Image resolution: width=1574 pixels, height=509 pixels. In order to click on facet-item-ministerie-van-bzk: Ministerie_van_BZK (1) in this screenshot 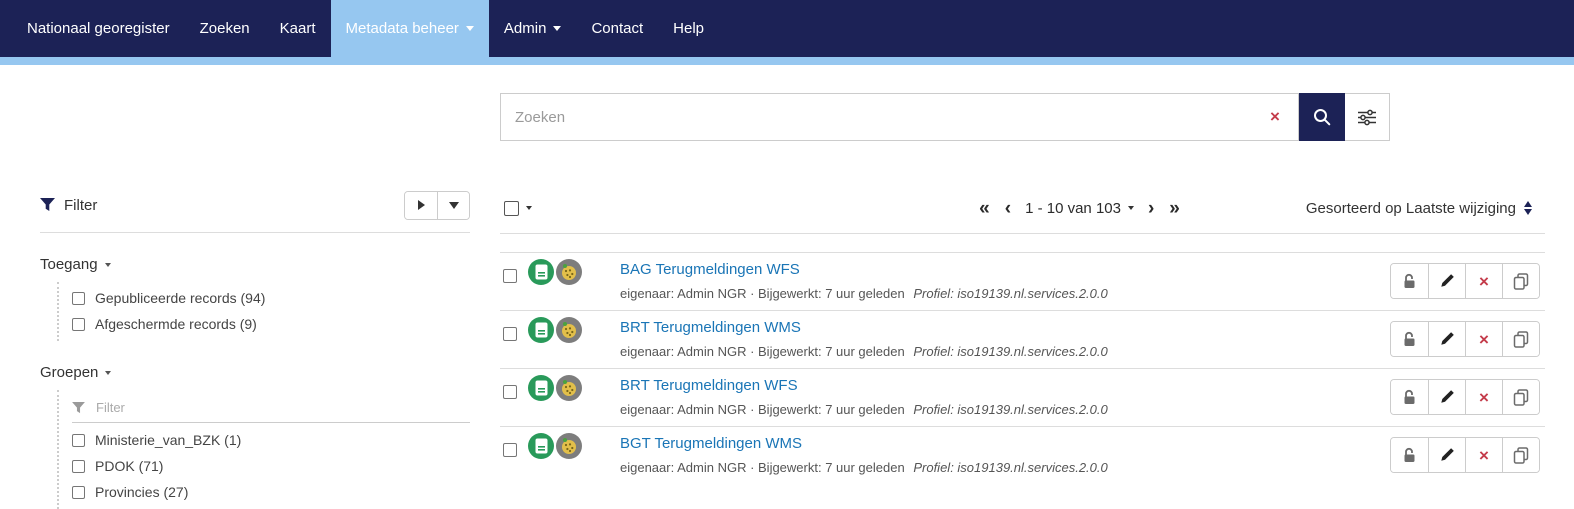, I will do `click(271, 440)`.